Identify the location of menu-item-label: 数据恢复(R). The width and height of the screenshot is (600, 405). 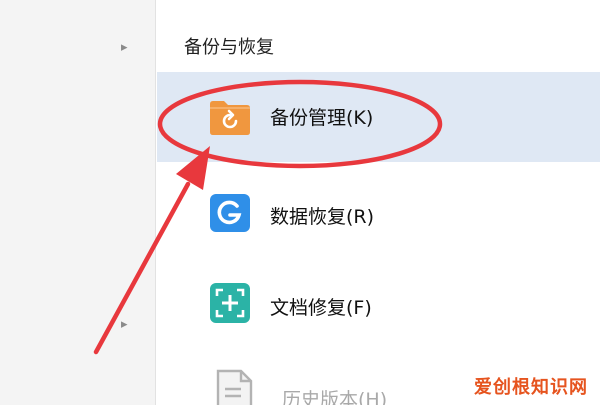
(322, 217).